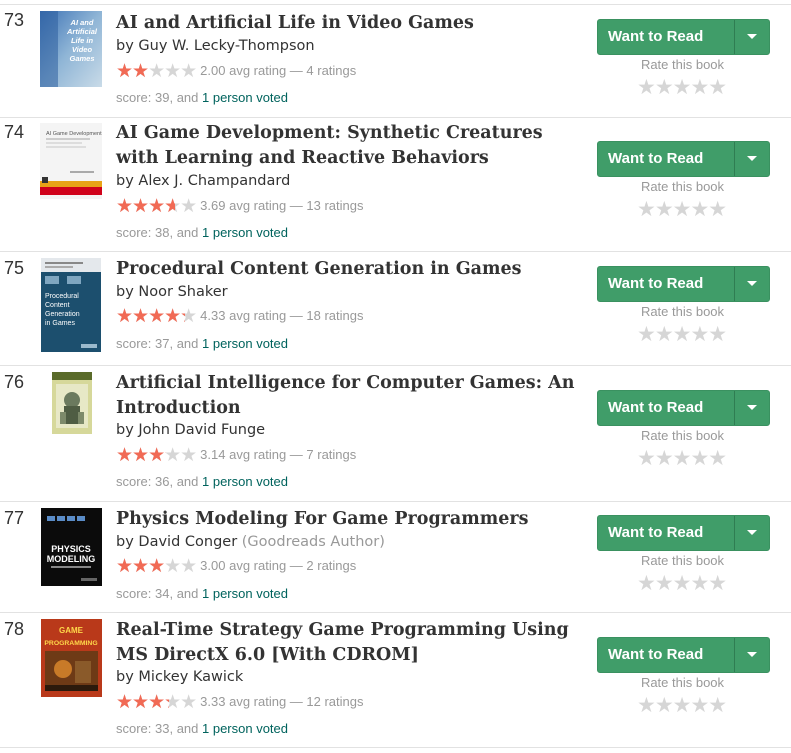 The width and height of the screenshot is (791, 753). I want to click on score-line: score: 33, and 1 person voted, so click(202, 728).